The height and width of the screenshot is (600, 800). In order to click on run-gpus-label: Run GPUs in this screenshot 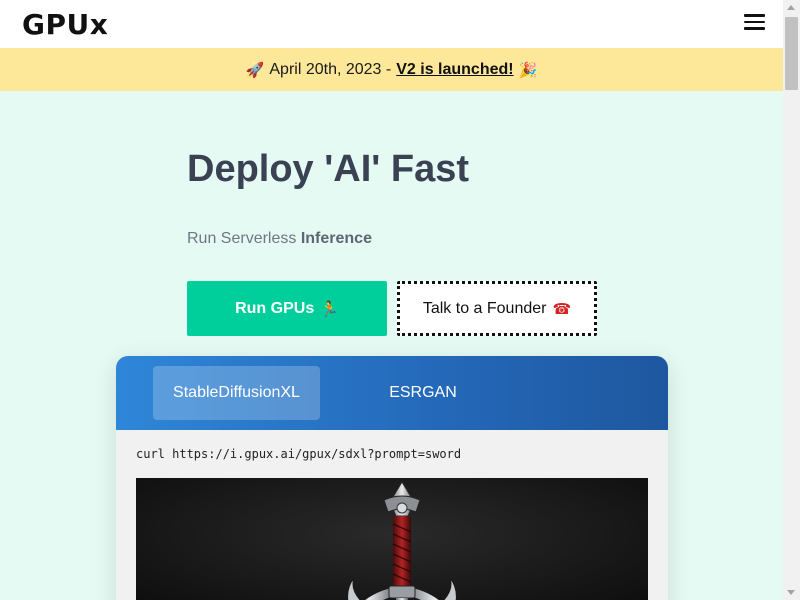, I will do `click(275, 308)`.